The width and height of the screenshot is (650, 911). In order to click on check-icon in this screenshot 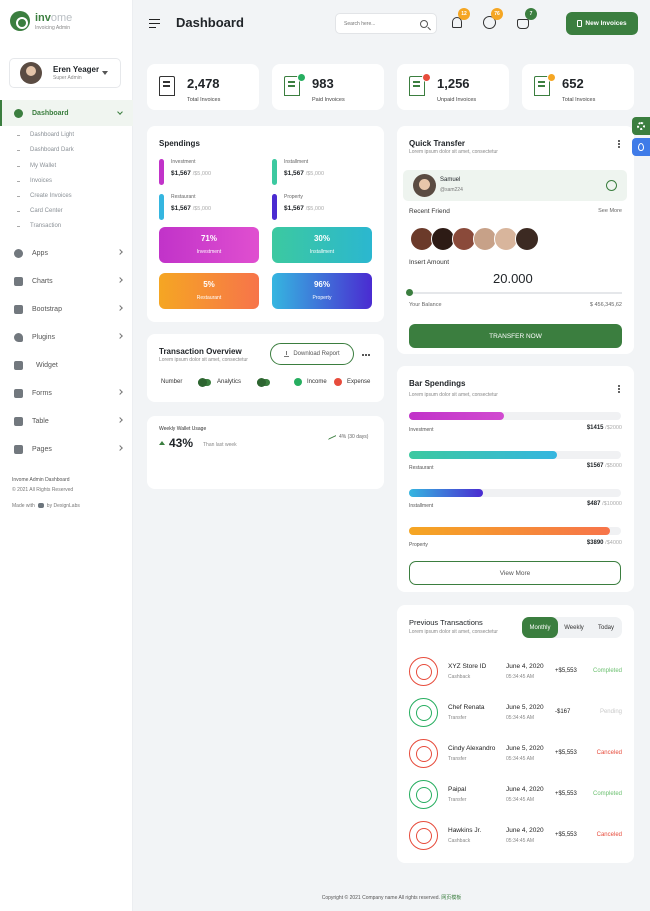, I will do `click(611, 185)`.